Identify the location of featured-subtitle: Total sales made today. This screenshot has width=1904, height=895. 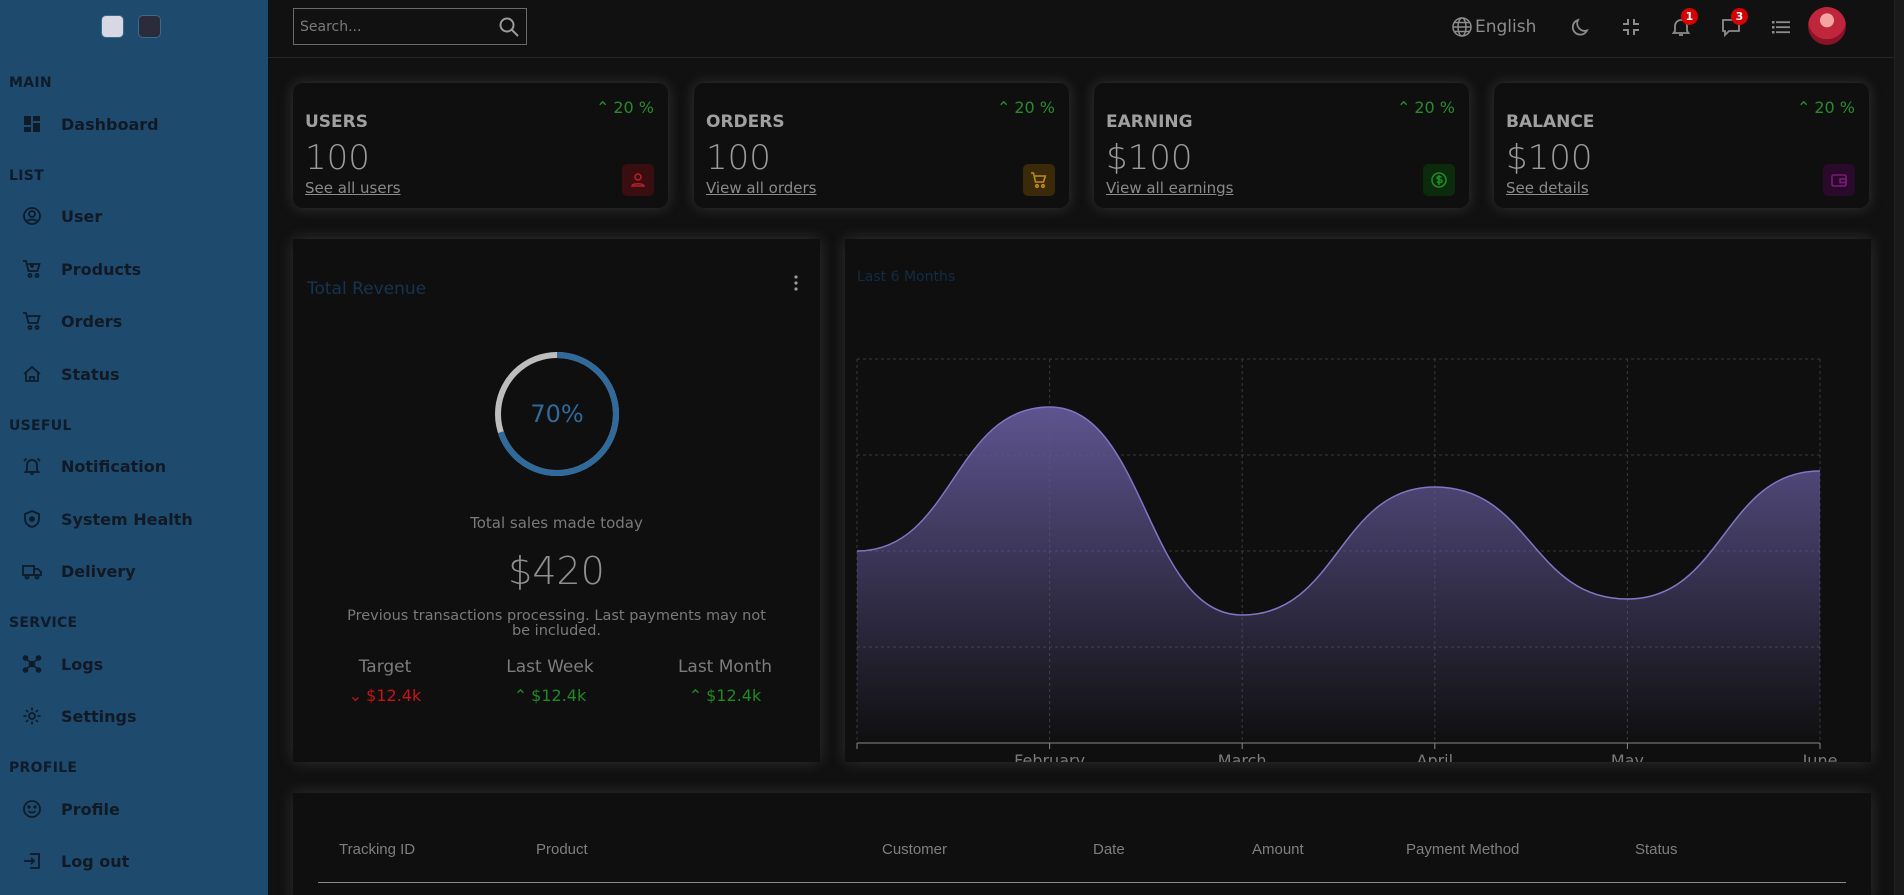
(556, 523).